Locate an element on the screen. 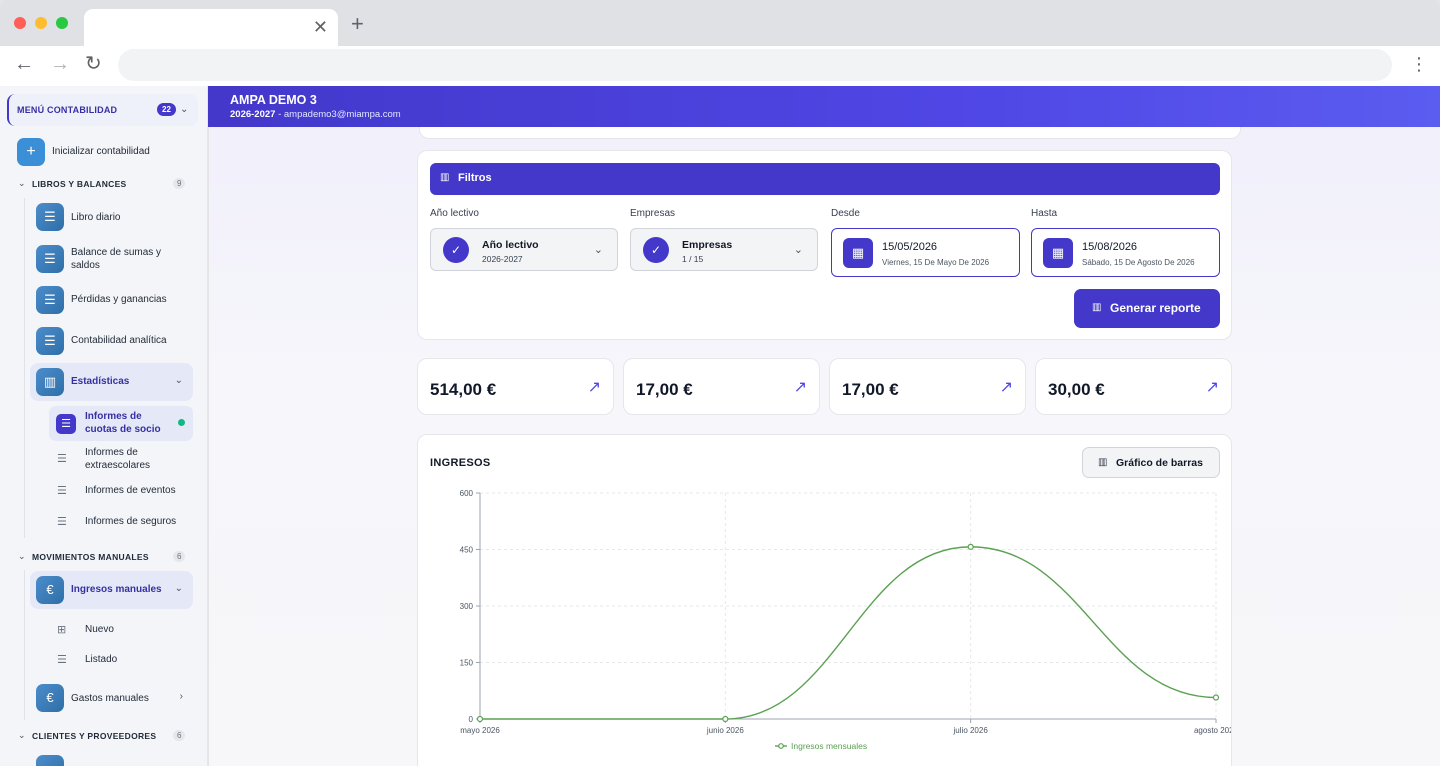 The width and height of the screenshot is (1440, 766). browser-tab: ✕ is located at coordinates (211, 27).